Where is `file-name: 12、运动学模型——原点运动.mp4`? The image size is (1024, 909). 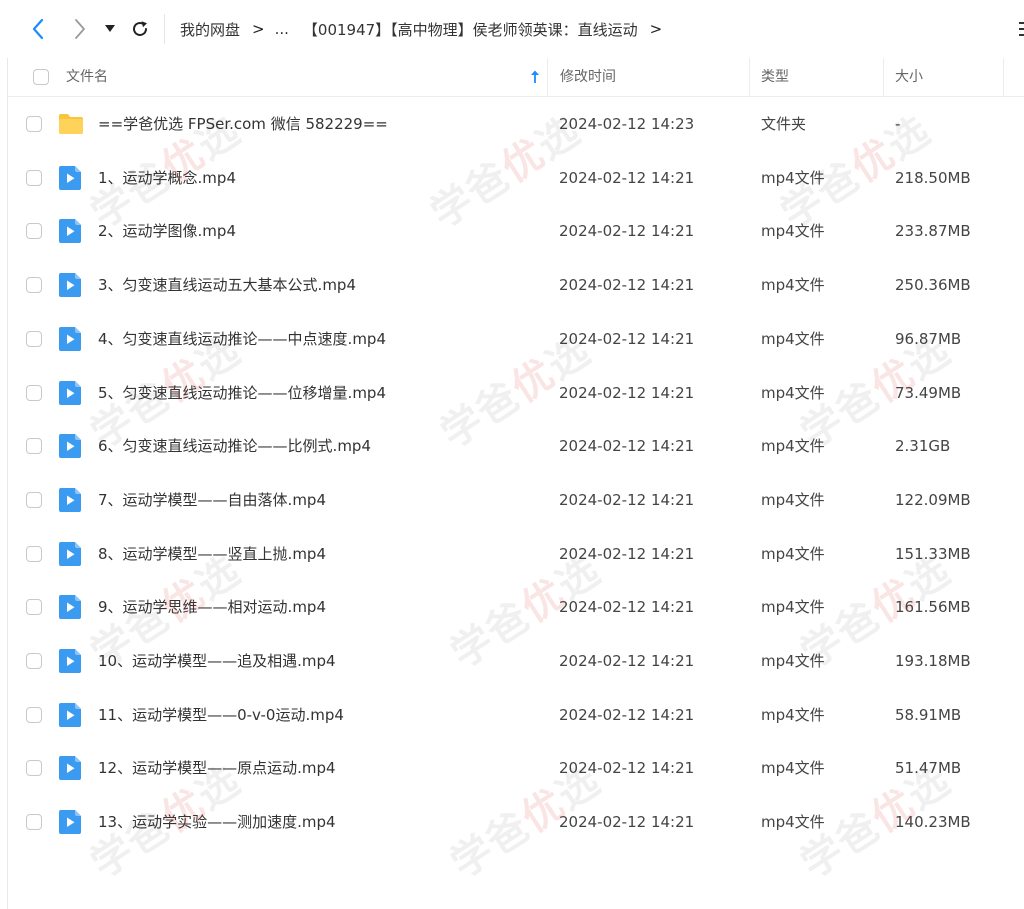
file-name: 12、运动学模型——原点运动.mp4 is located at coordinates (217, 768).